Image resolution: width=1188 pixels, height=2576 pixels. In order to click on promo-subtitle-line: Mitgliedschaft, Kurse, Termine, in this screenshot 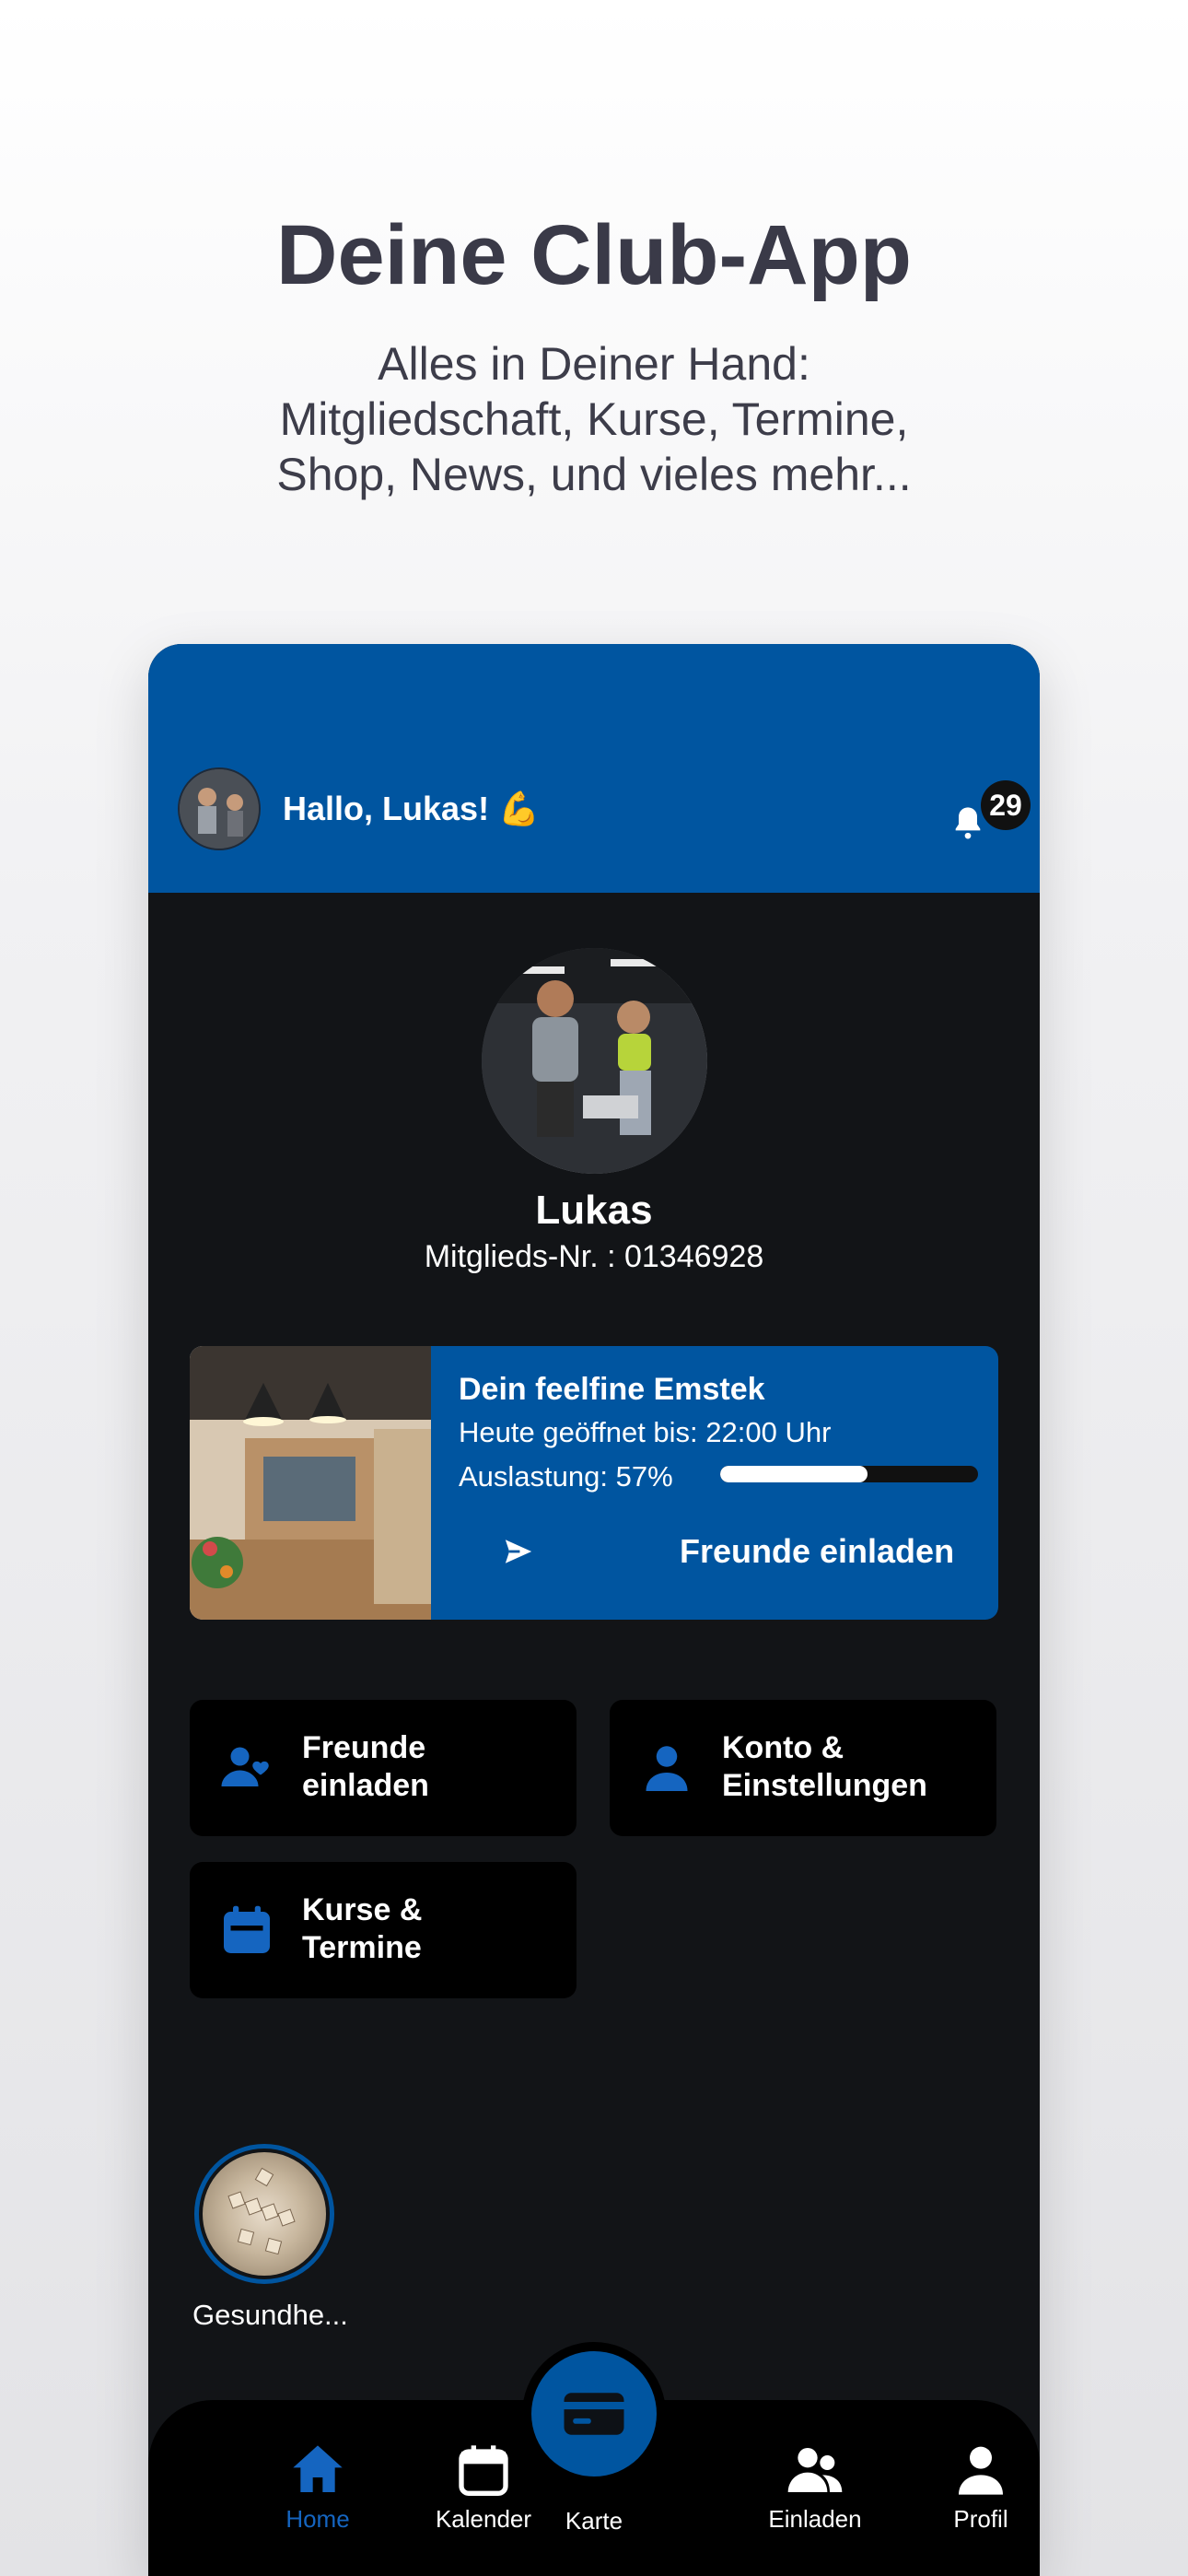, I will do `click(594, 419)`.